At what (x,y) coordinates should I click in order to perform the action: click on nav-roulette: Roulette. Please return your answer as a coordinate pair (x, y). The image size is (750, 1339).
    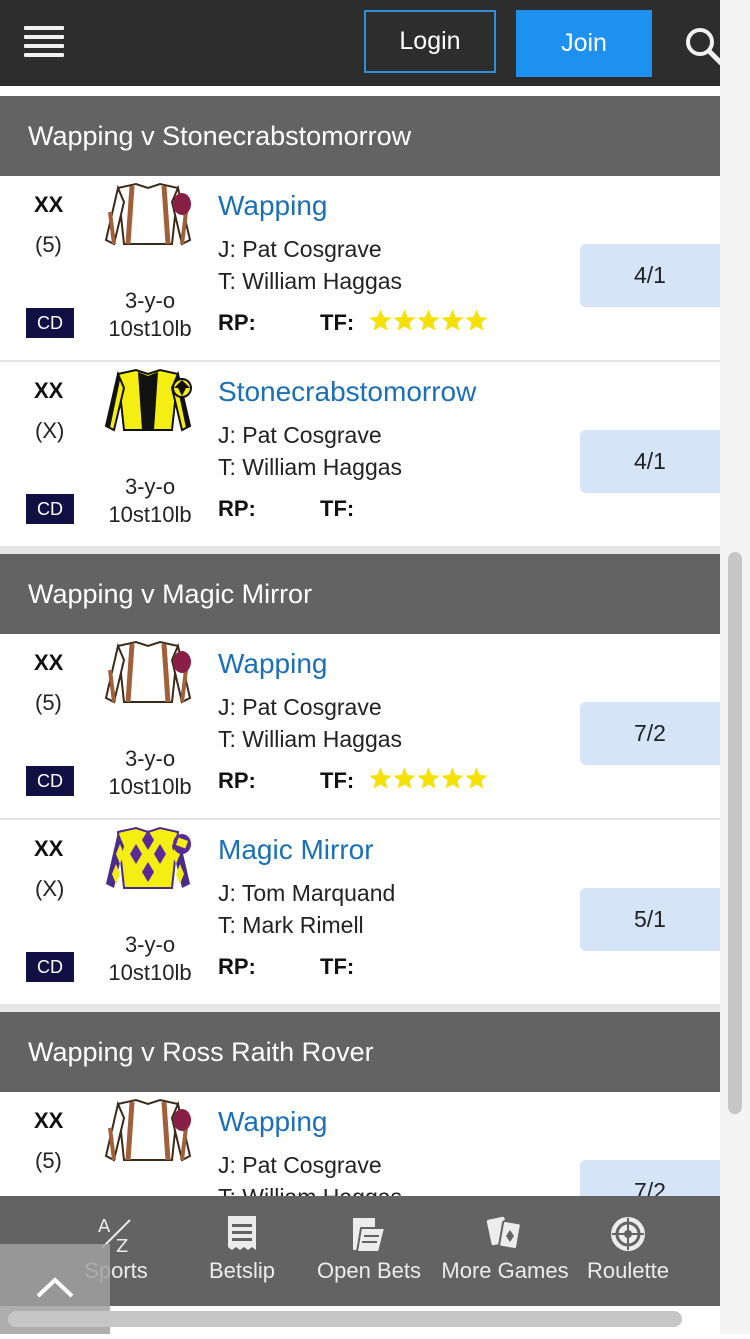
    Looking at the image, I should click on (628, 1251).